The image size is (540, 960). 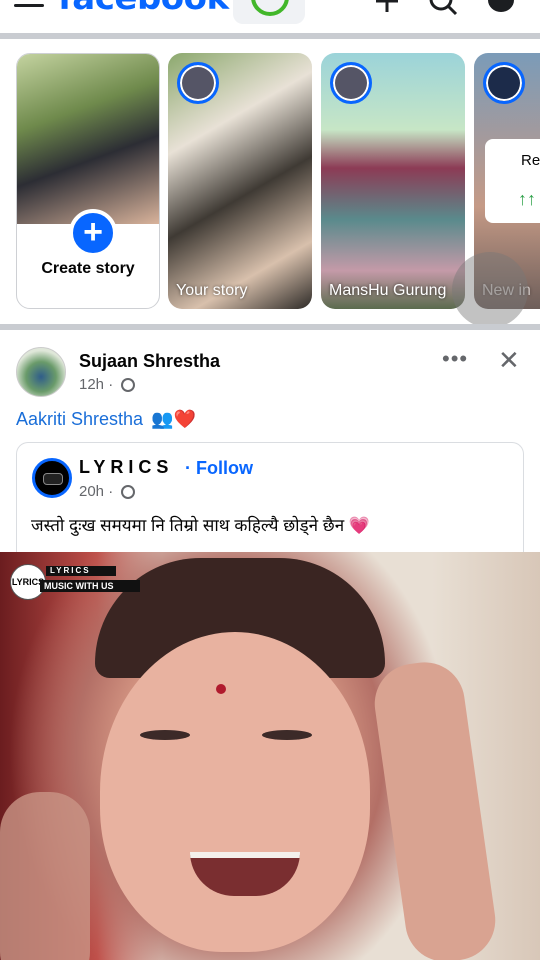 What do you see at coordinates (269, 12) in the screenshot?
I see `status-icon` at bounding box center [269, 12].